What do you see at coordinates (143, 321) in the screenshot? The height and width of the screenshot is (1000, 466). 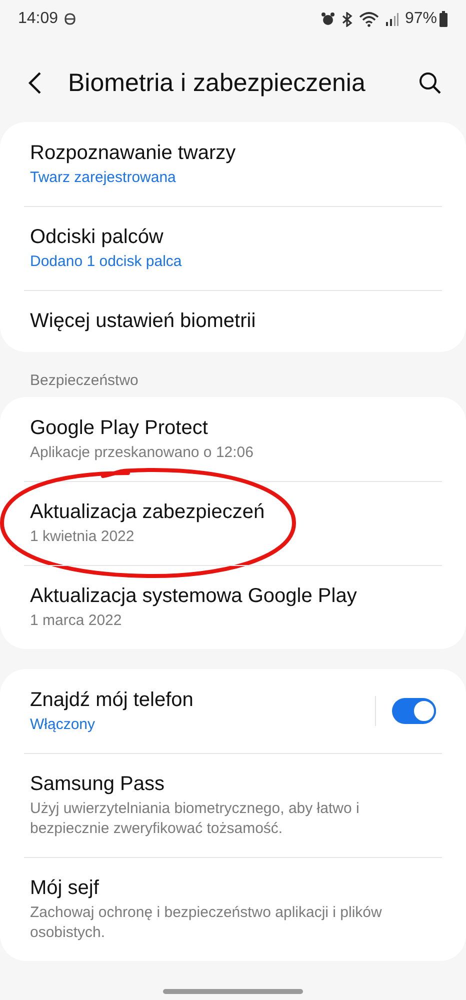 I see `item-title: Więcej ustawień biometrii` at bounding box center [143, 321].